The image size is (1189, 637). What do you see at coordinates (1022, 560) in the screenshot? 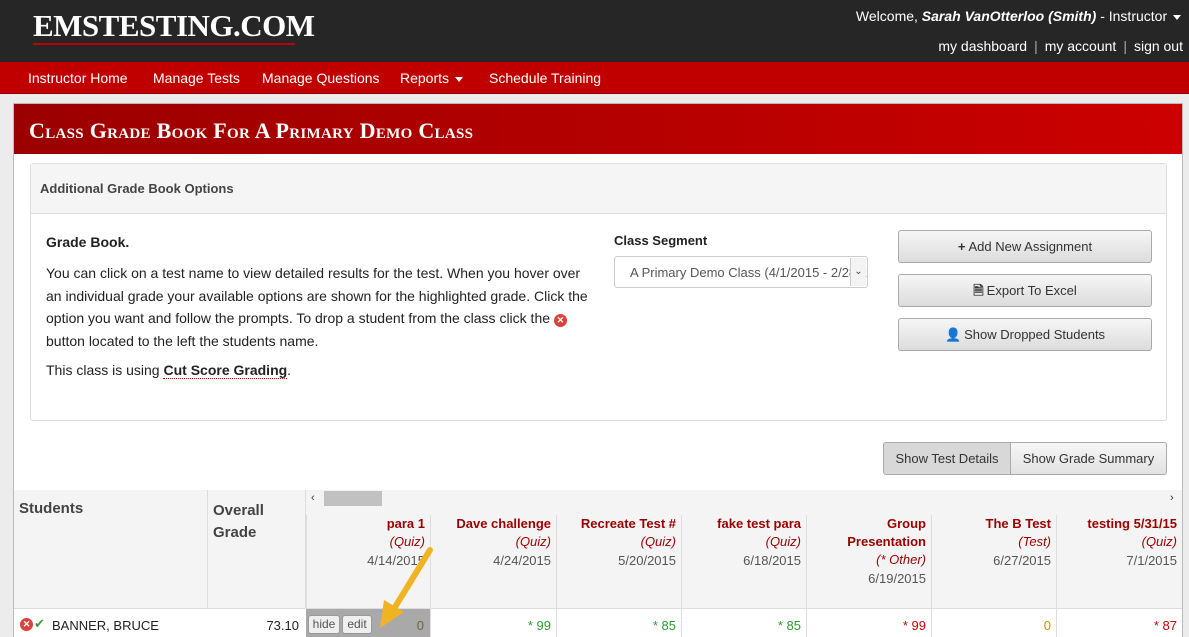
I see `test-date: 6/27/2015` at bounding box center [1022, 560].